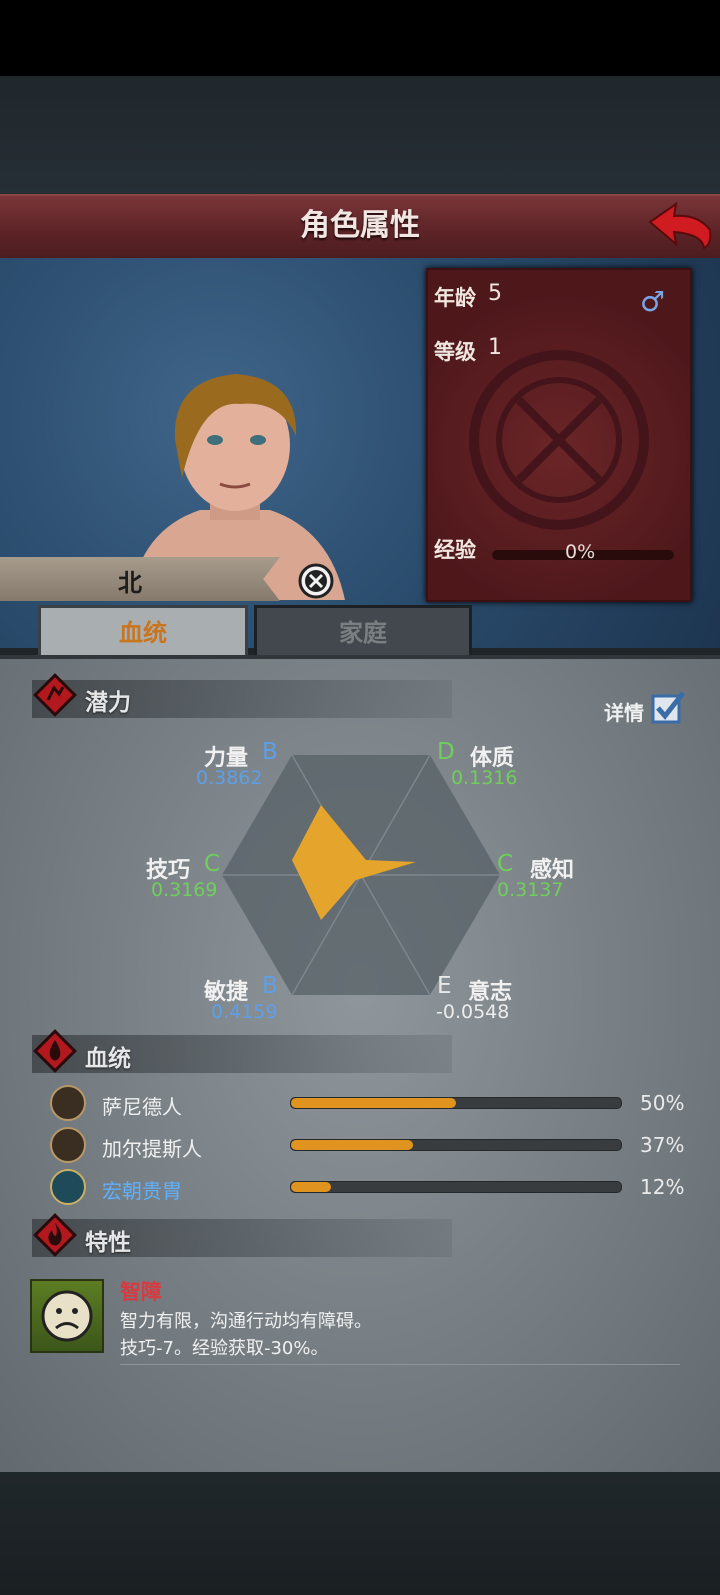 This screenshot has width=720, height=1595. Describe the element at coordinates (68, 1187) in the screenshot. I see `royal-flame-icon` at that location.